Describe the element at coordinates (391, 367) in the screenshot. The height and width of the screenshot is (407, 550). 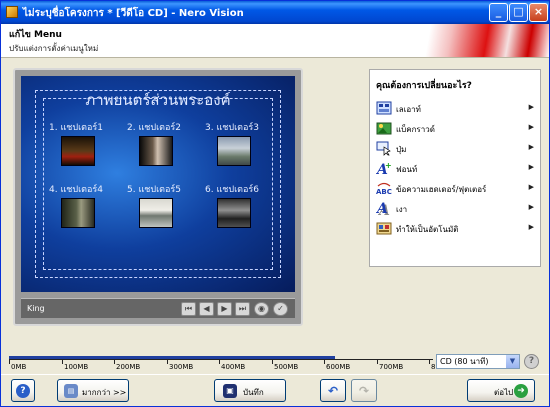
I see `capacity-tick-label: 700MB` at that location.